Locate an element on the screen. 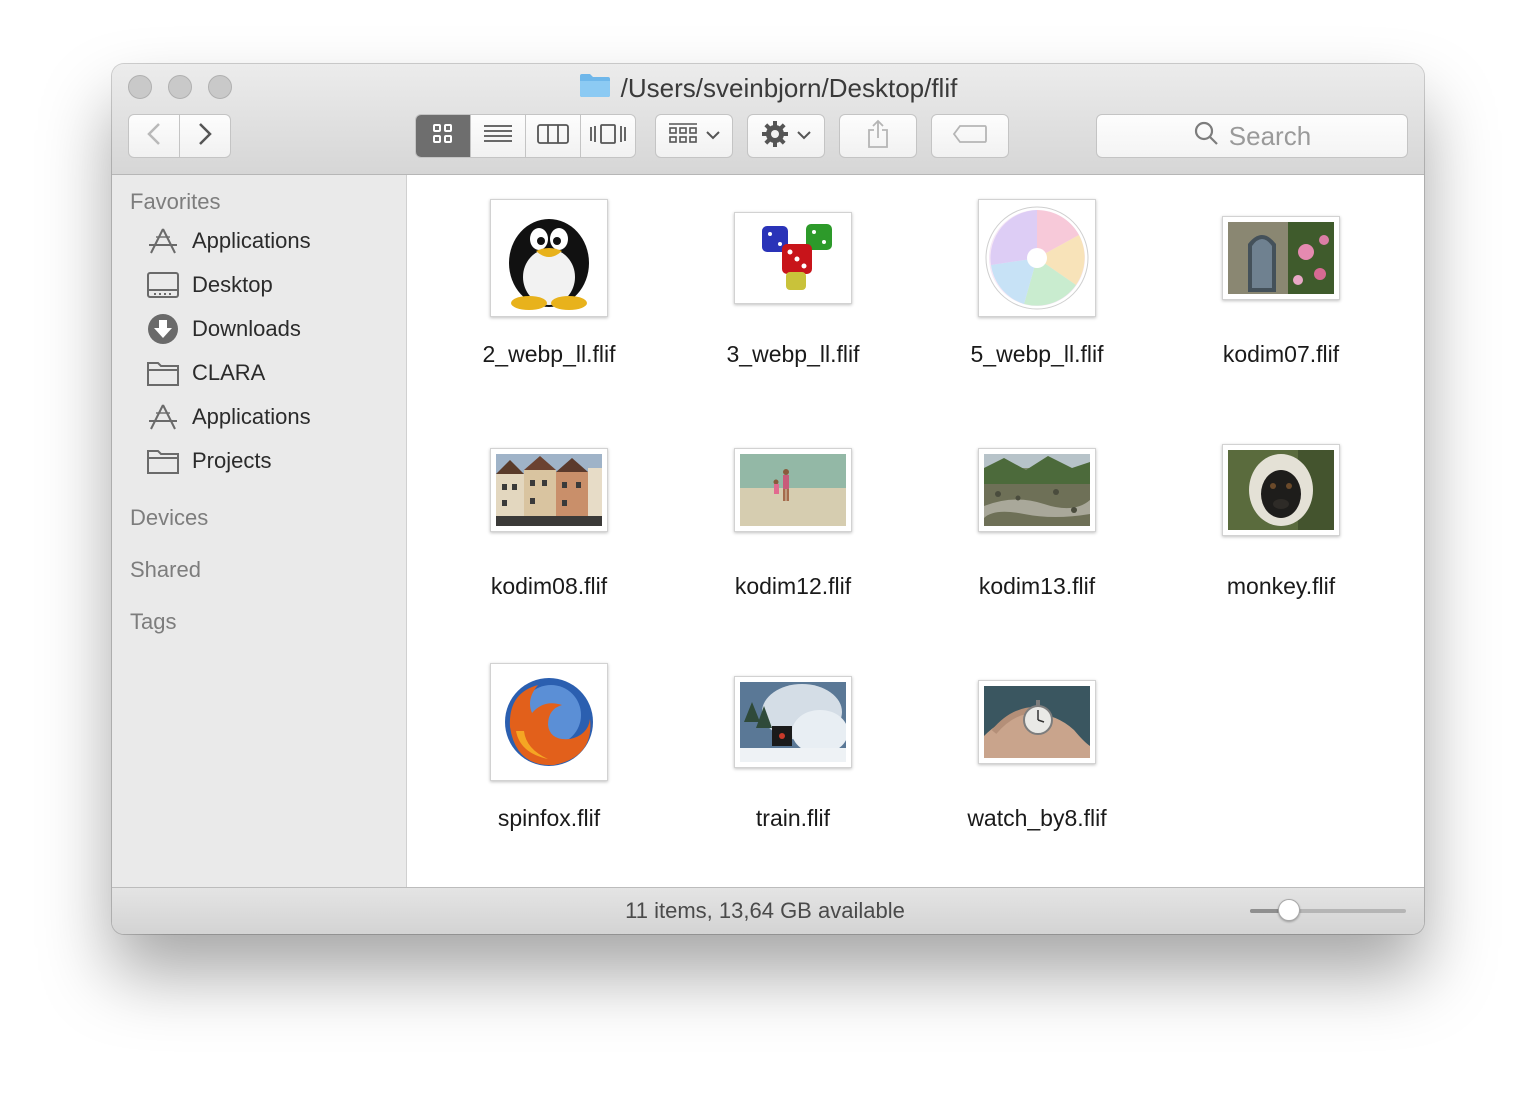  list-view-icon is located at coordinates (498, 136).